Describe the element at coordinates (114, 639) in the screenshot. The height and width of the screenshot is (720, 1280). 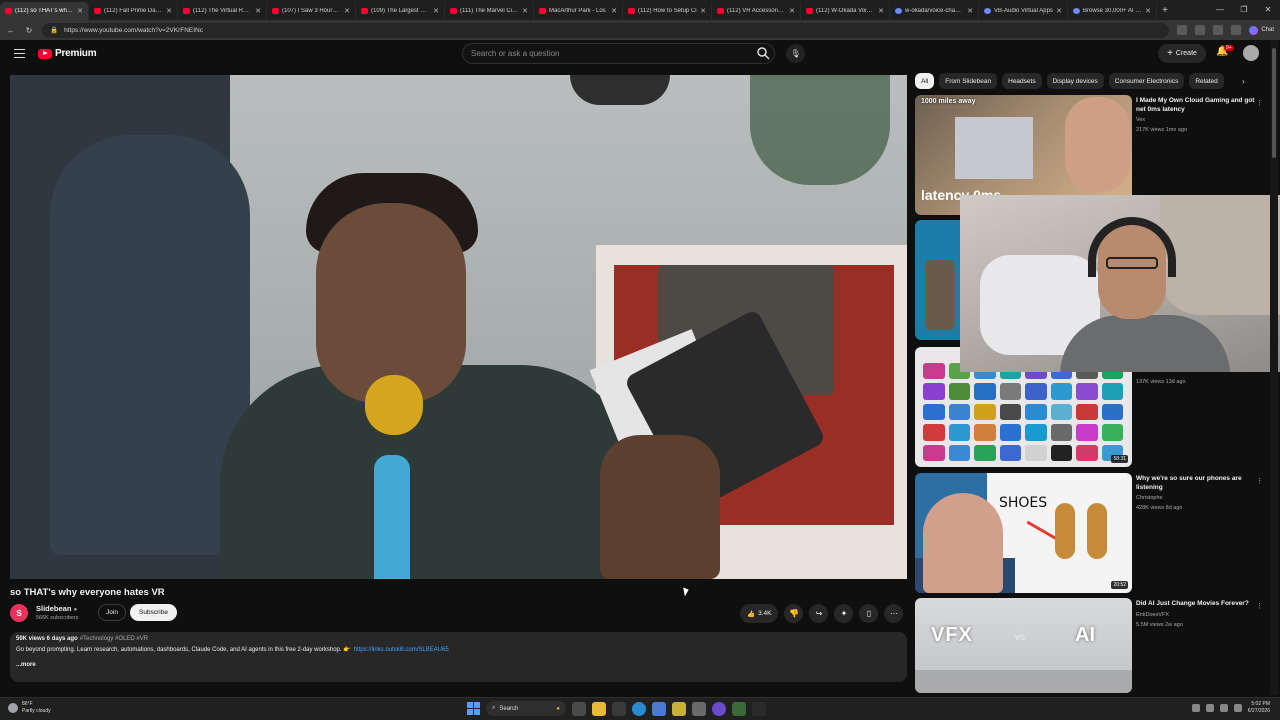
I see `hashtags: #Technology #OLED #VR` at that location.